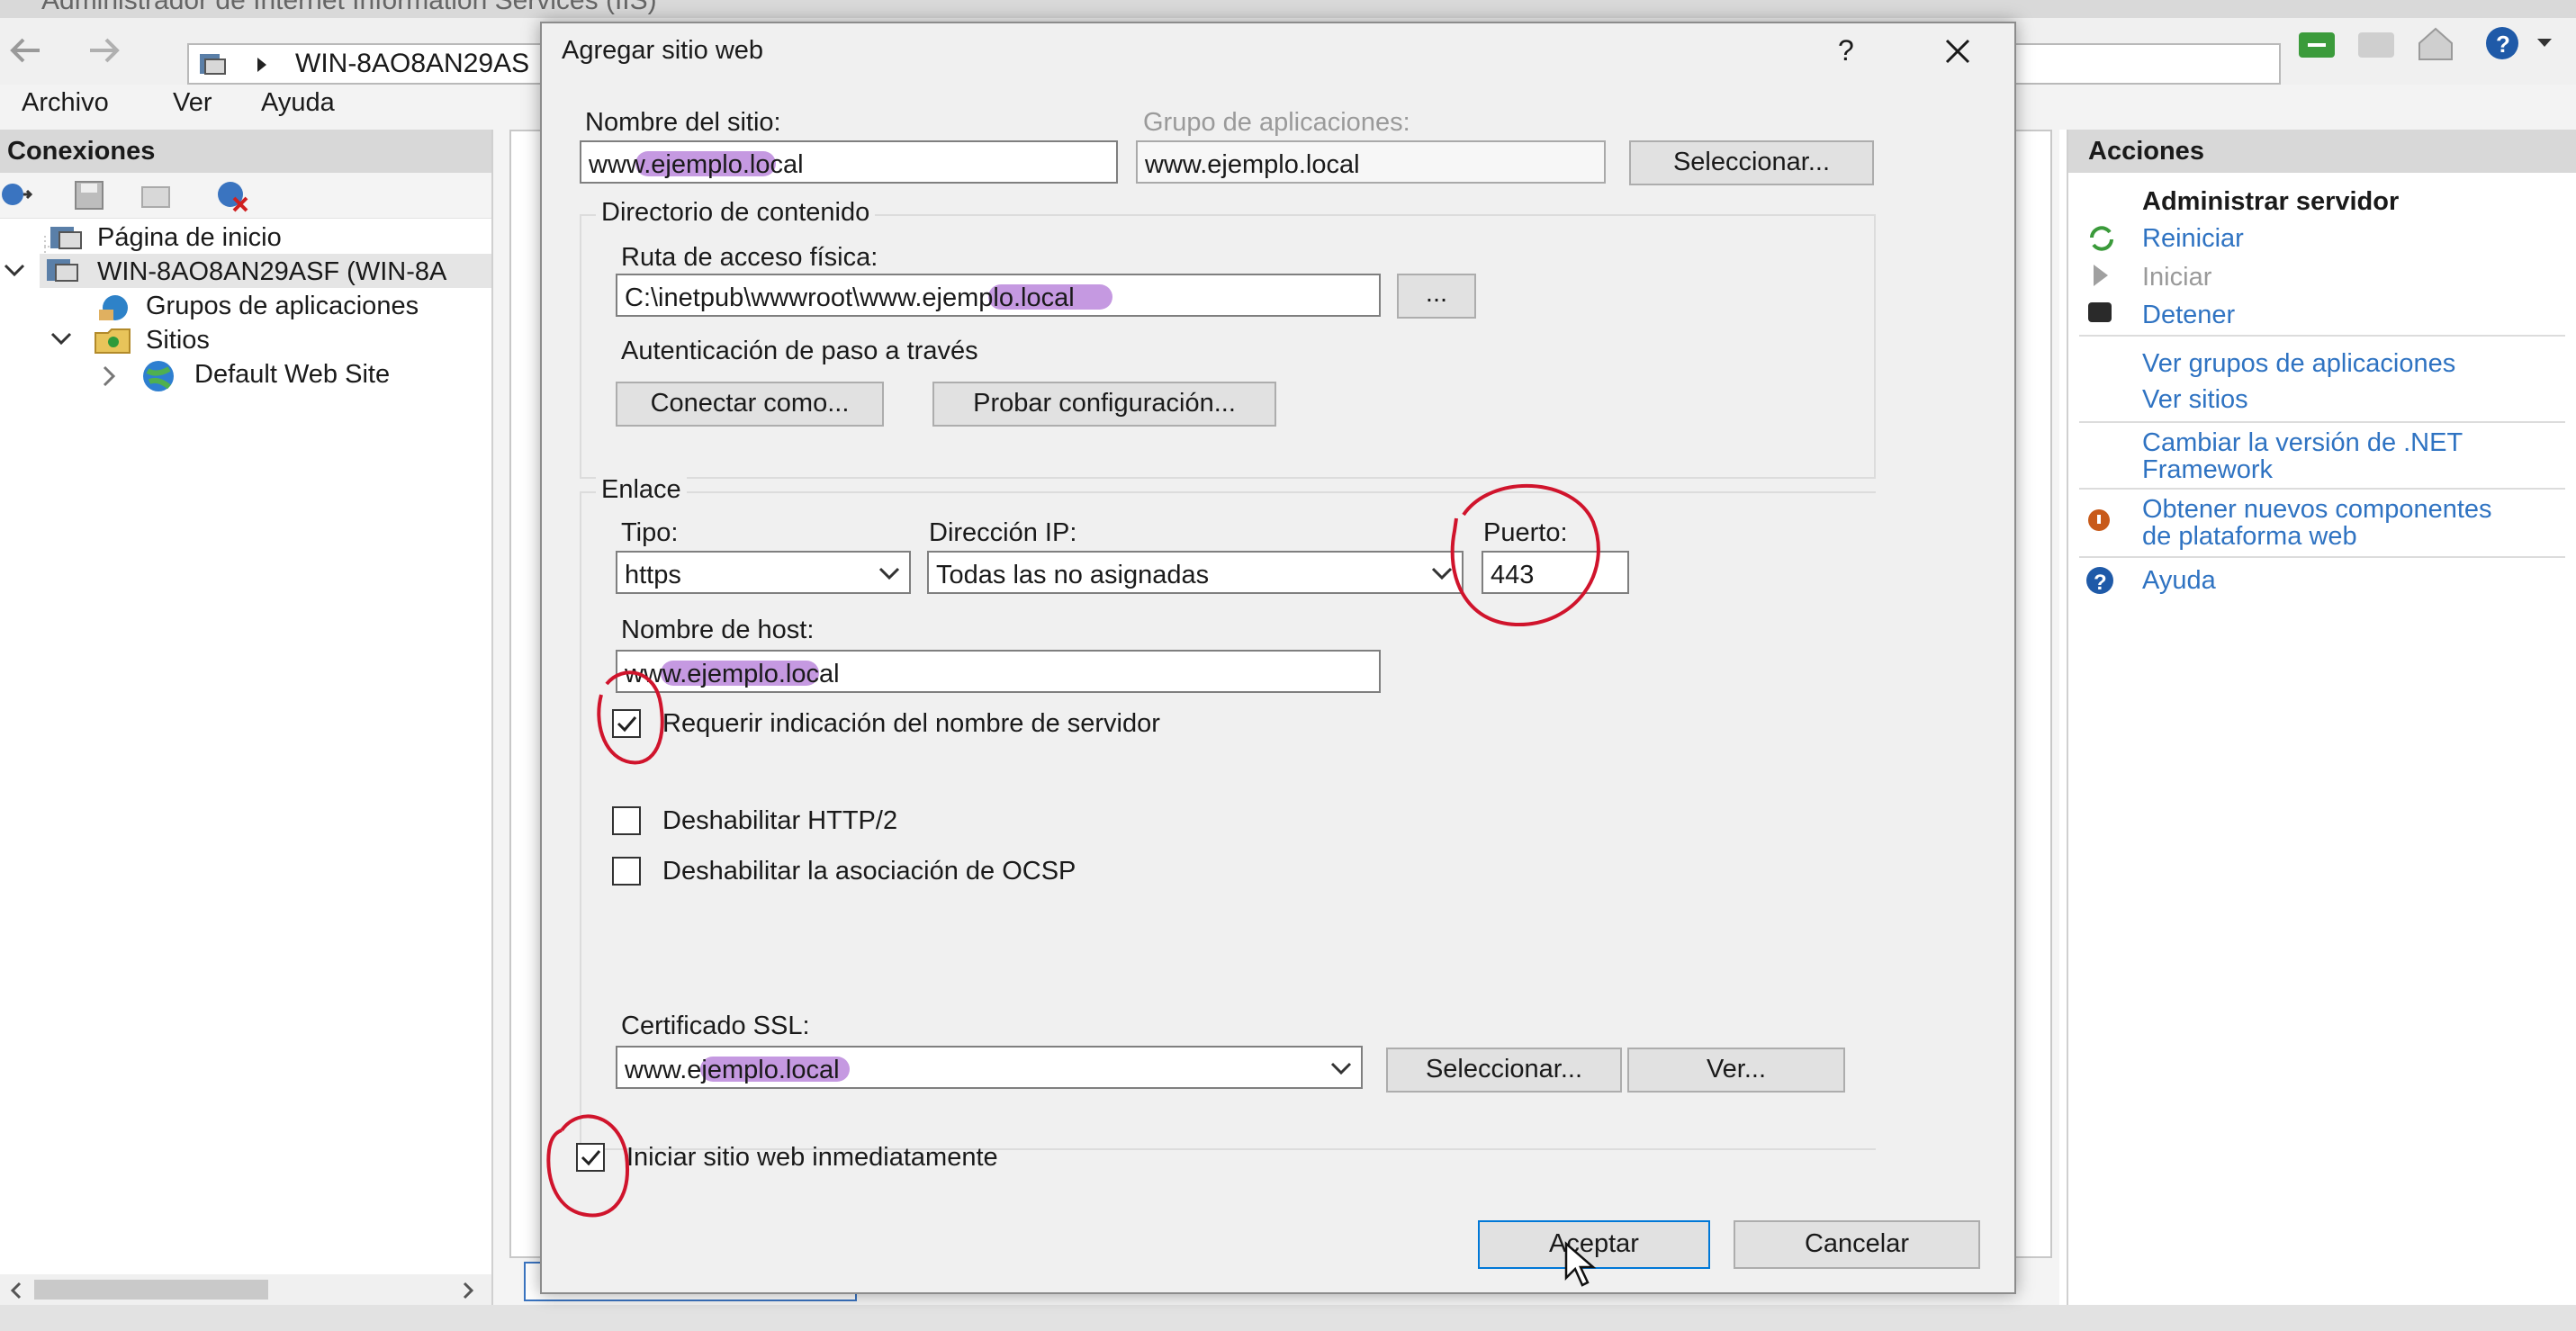 The width and height of the screenshot is (2576, 1331). Describe the element at coordinates (2188, 315) in the screenshot. I see `action-stop: Detener` at that location.